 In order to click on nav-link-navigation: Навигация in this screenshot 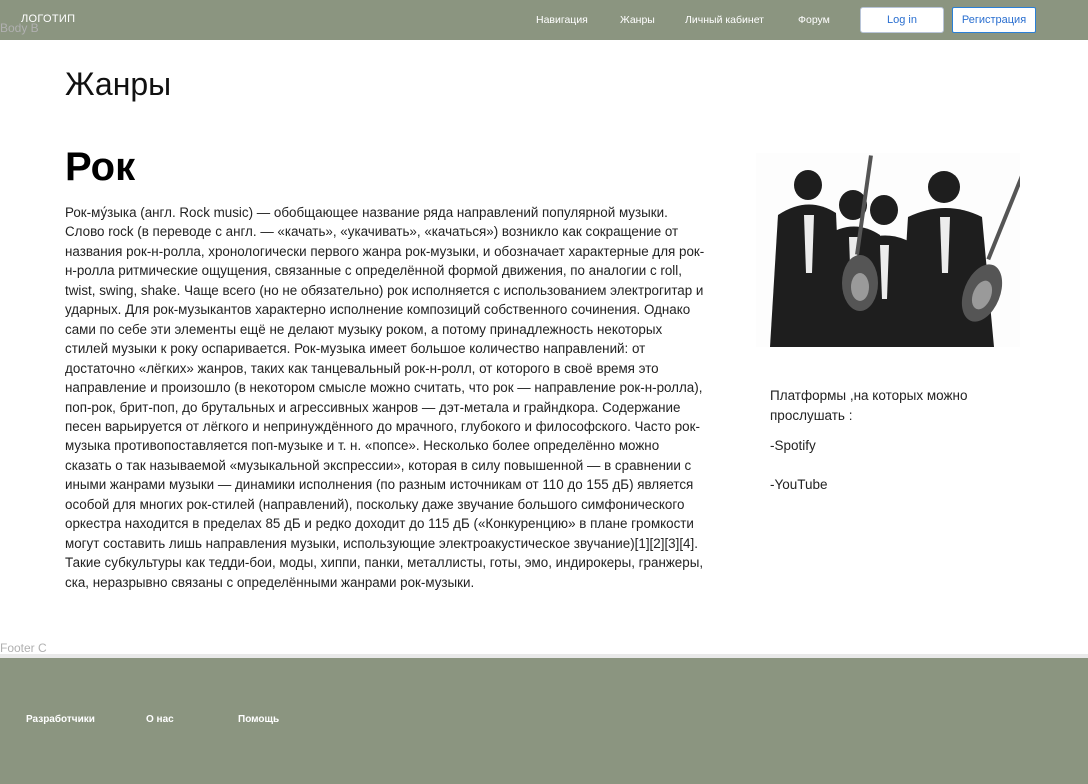, I will do `click(562, 20)`.